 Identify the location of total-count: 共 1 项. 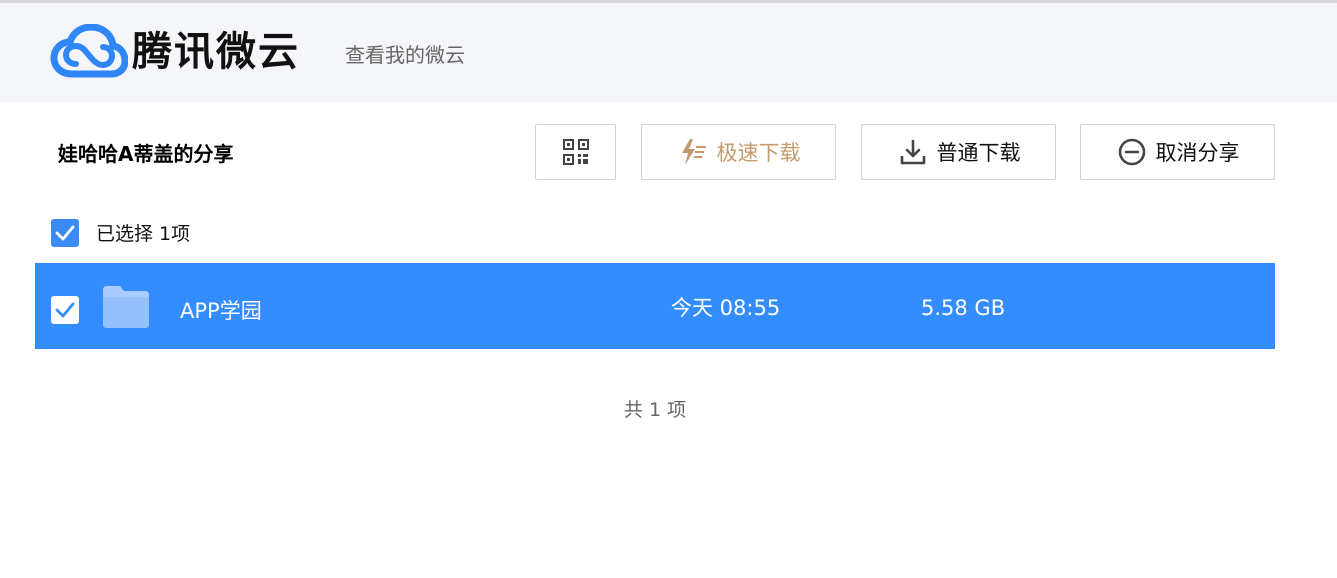
(655, 410).